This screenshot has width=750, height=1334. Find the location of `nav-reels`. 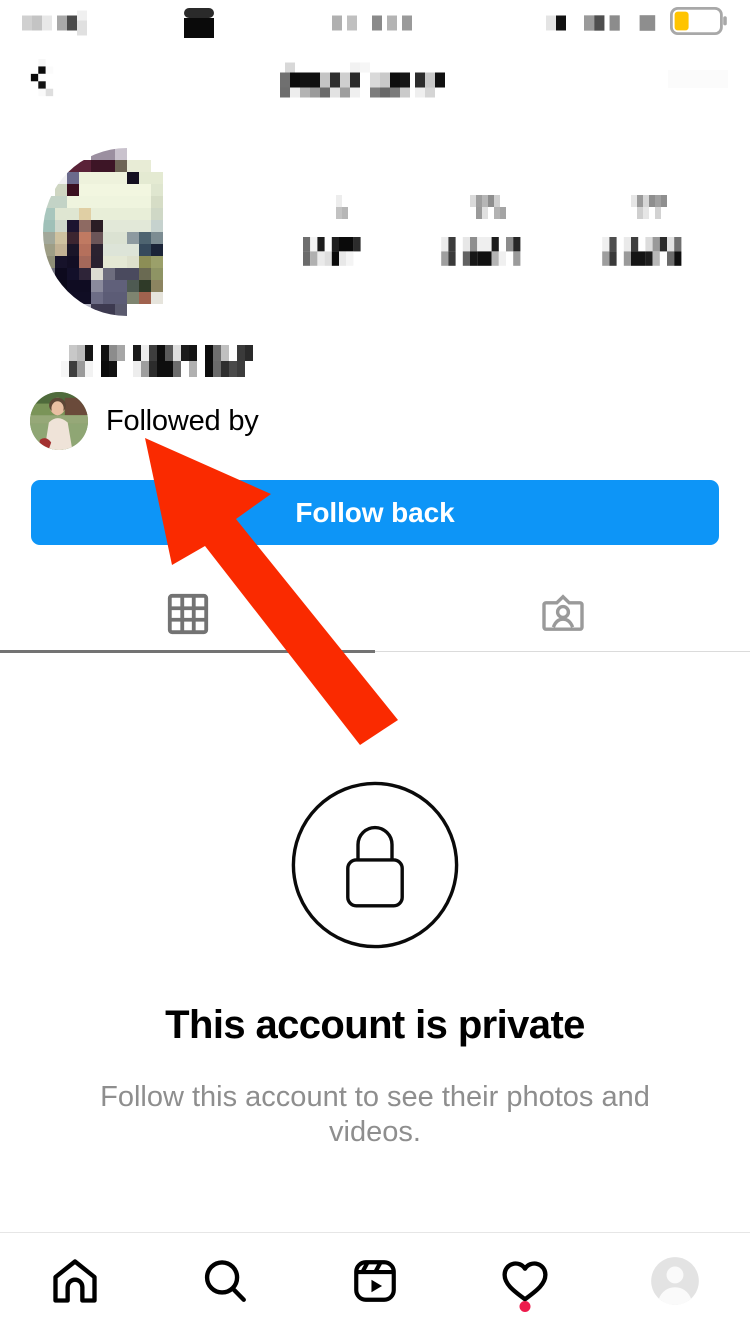

nav-reels is located at coordinates (375, 1283).